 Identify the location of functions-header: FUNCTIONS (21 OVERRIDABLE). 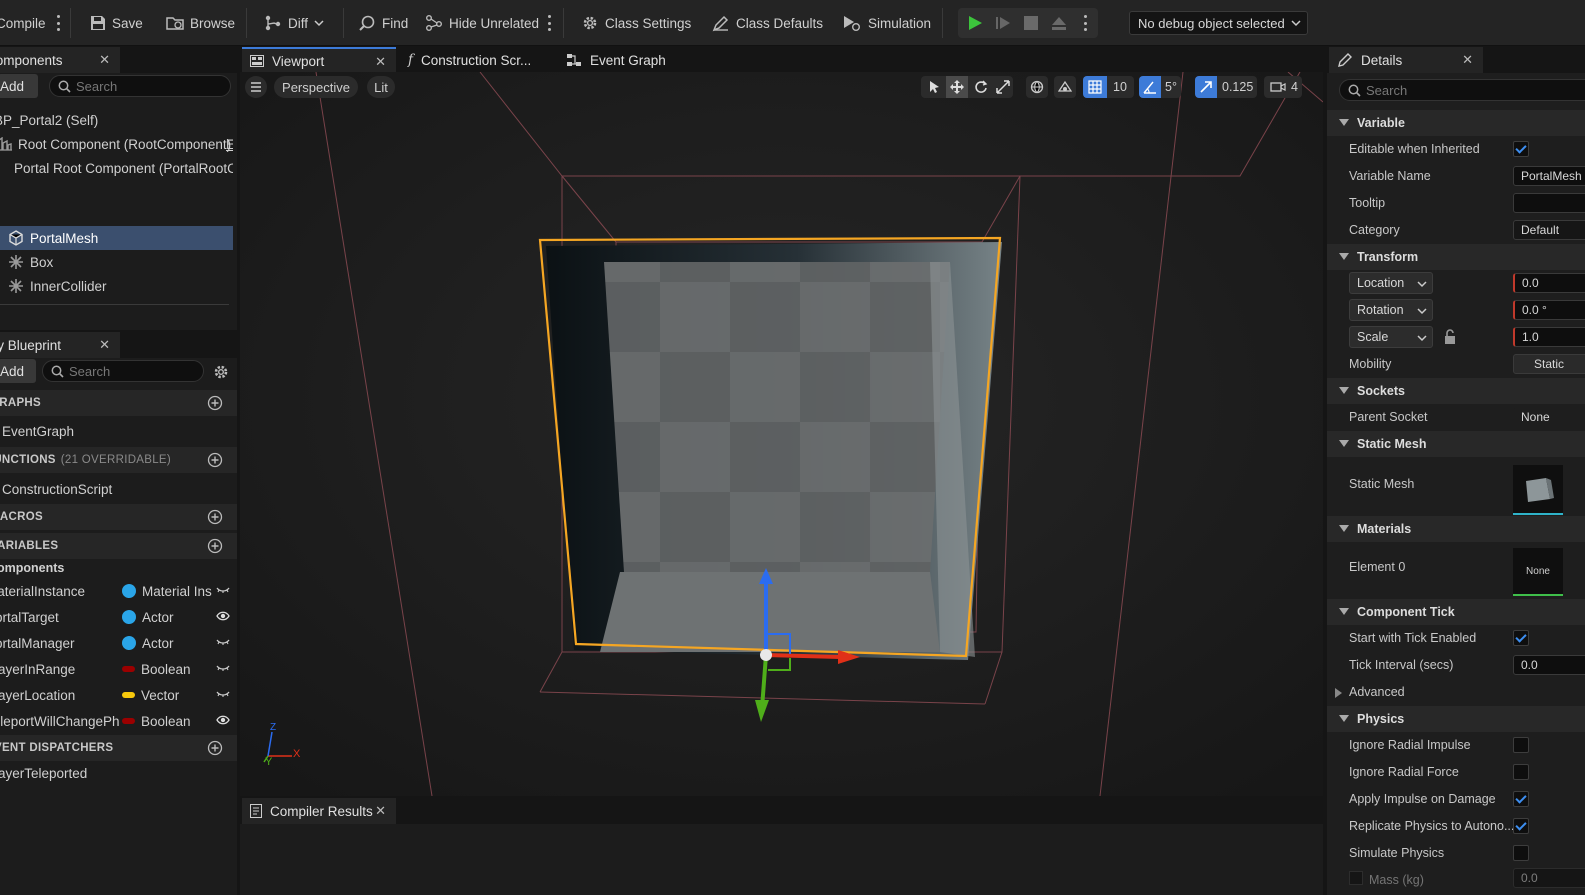
(118, 460).